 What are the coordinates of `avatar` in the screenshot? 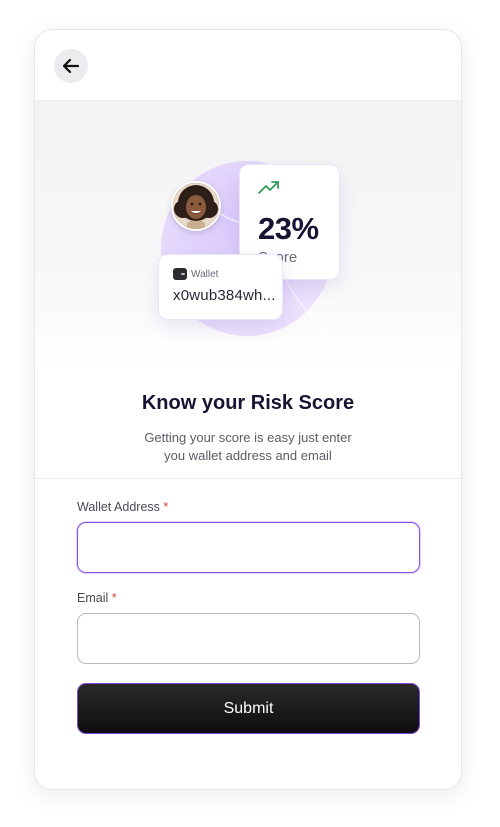 It's located at (196, 206).